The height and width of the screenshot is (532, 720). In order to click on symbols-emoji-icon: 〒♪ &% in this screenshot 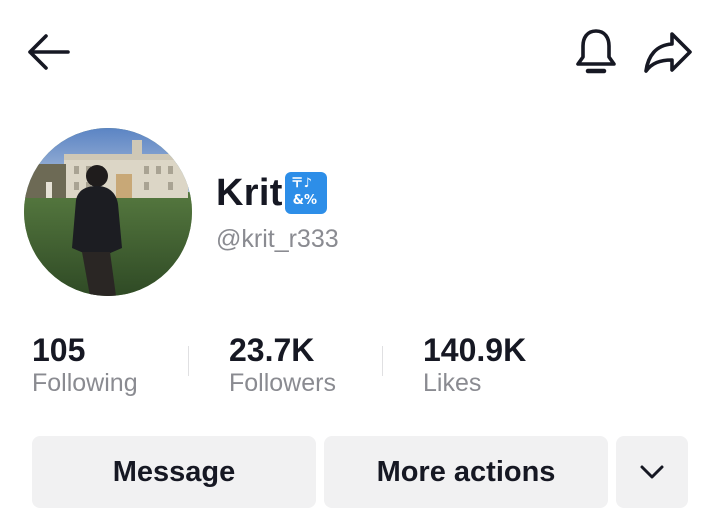, I will do `click(305, 193)`.